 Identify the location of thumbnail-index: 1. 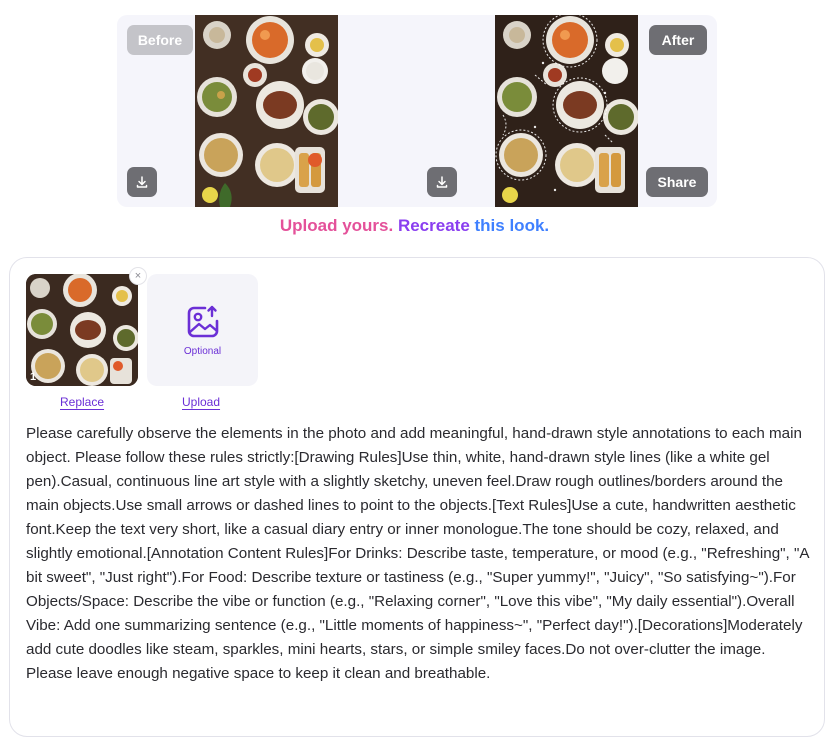
(33, 377).